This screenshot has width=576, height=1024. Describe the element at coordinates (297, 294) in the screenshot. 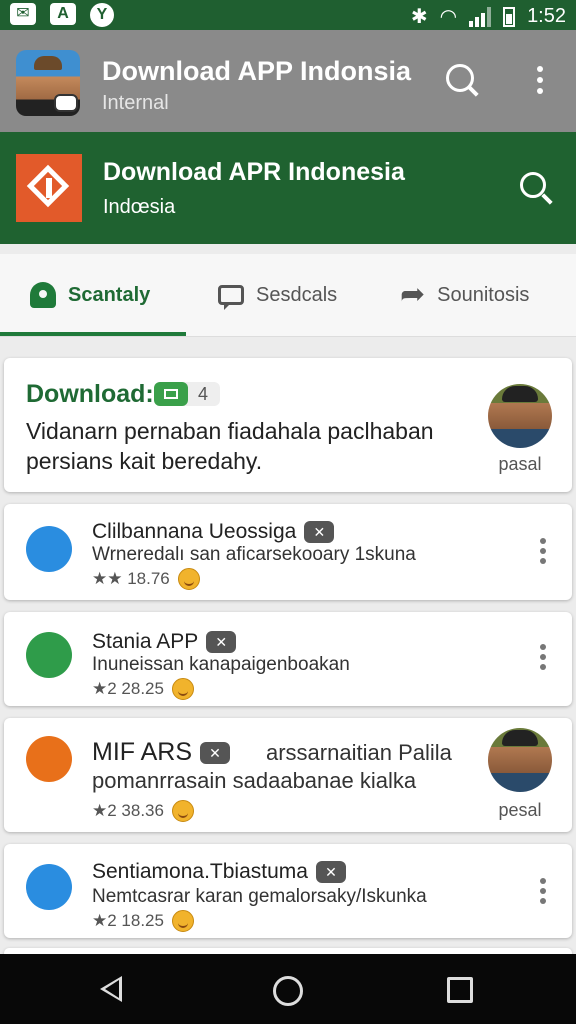

I see `tab-label: Sesdcals` at that location.